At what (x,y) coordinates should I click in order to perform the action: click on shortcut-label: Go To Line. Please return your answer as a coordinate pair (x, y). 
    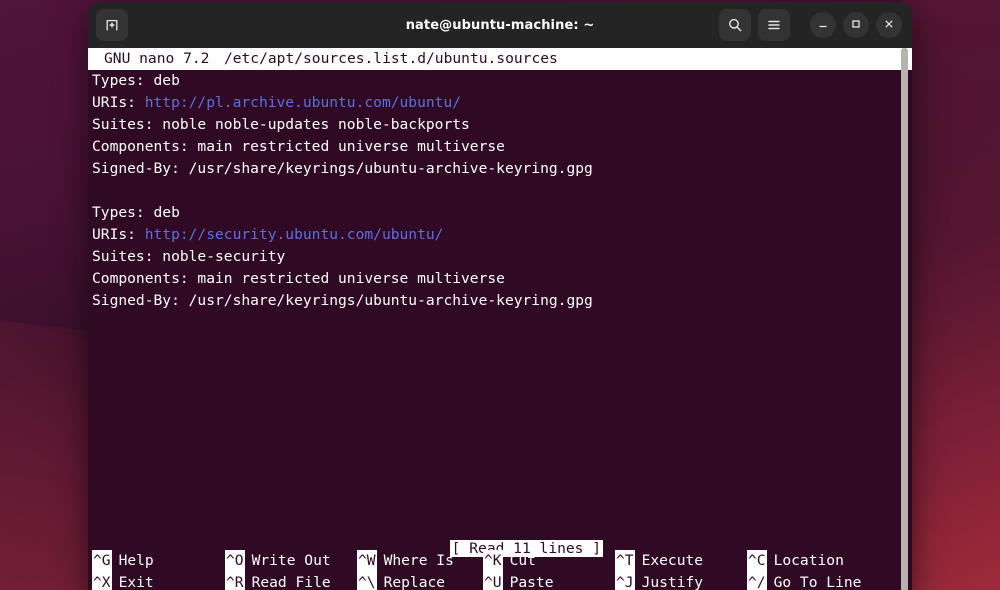
    Looking at the image, I should click on (817, 582).